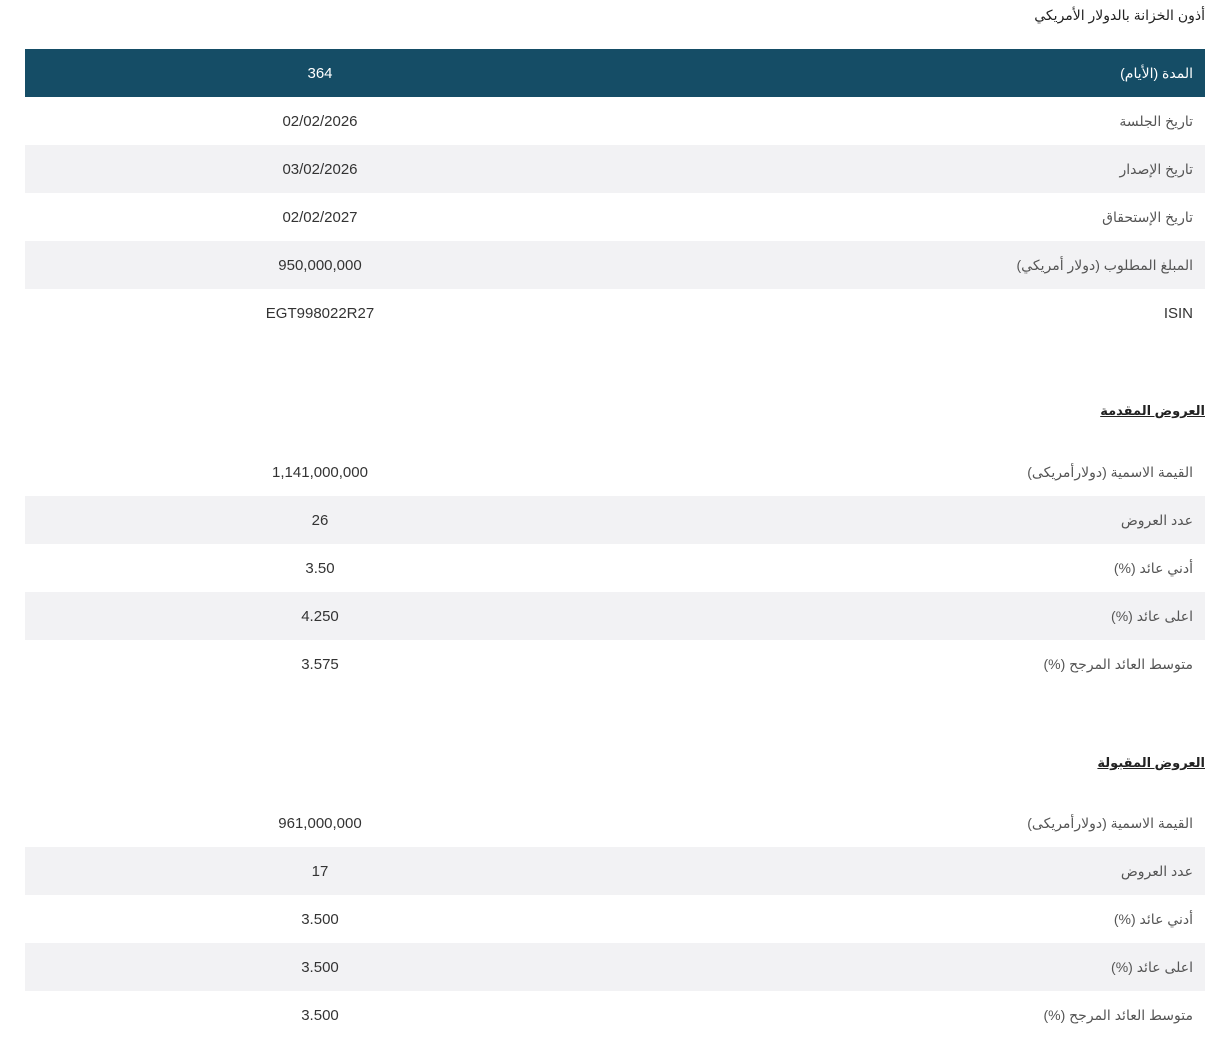 This screenshot has height=1042, width=1219. I want to click on table-row: 17 عدد العروض, so click(615, 871).